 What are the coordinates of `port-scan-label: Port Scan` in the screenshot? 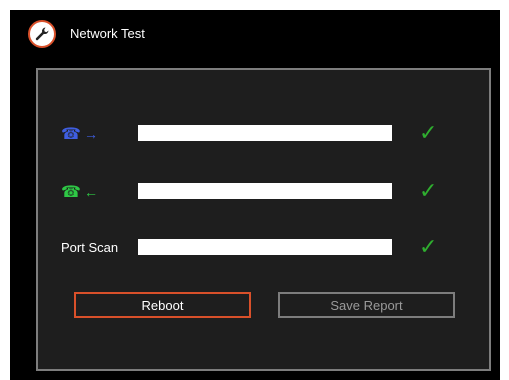 It's located at (90, 247).